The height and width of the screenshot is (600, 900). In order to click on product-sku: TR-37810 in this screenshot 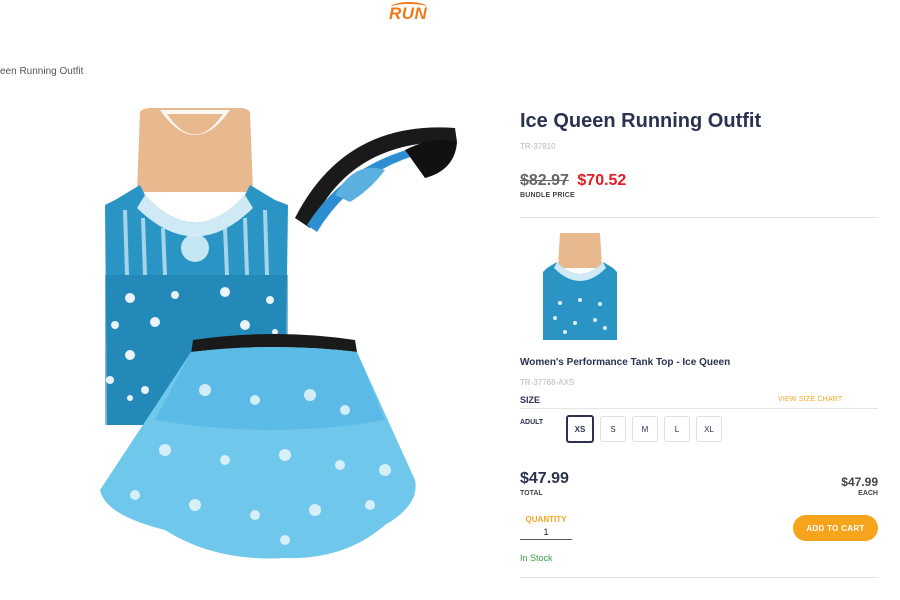, I will do `click(538, 146)`.